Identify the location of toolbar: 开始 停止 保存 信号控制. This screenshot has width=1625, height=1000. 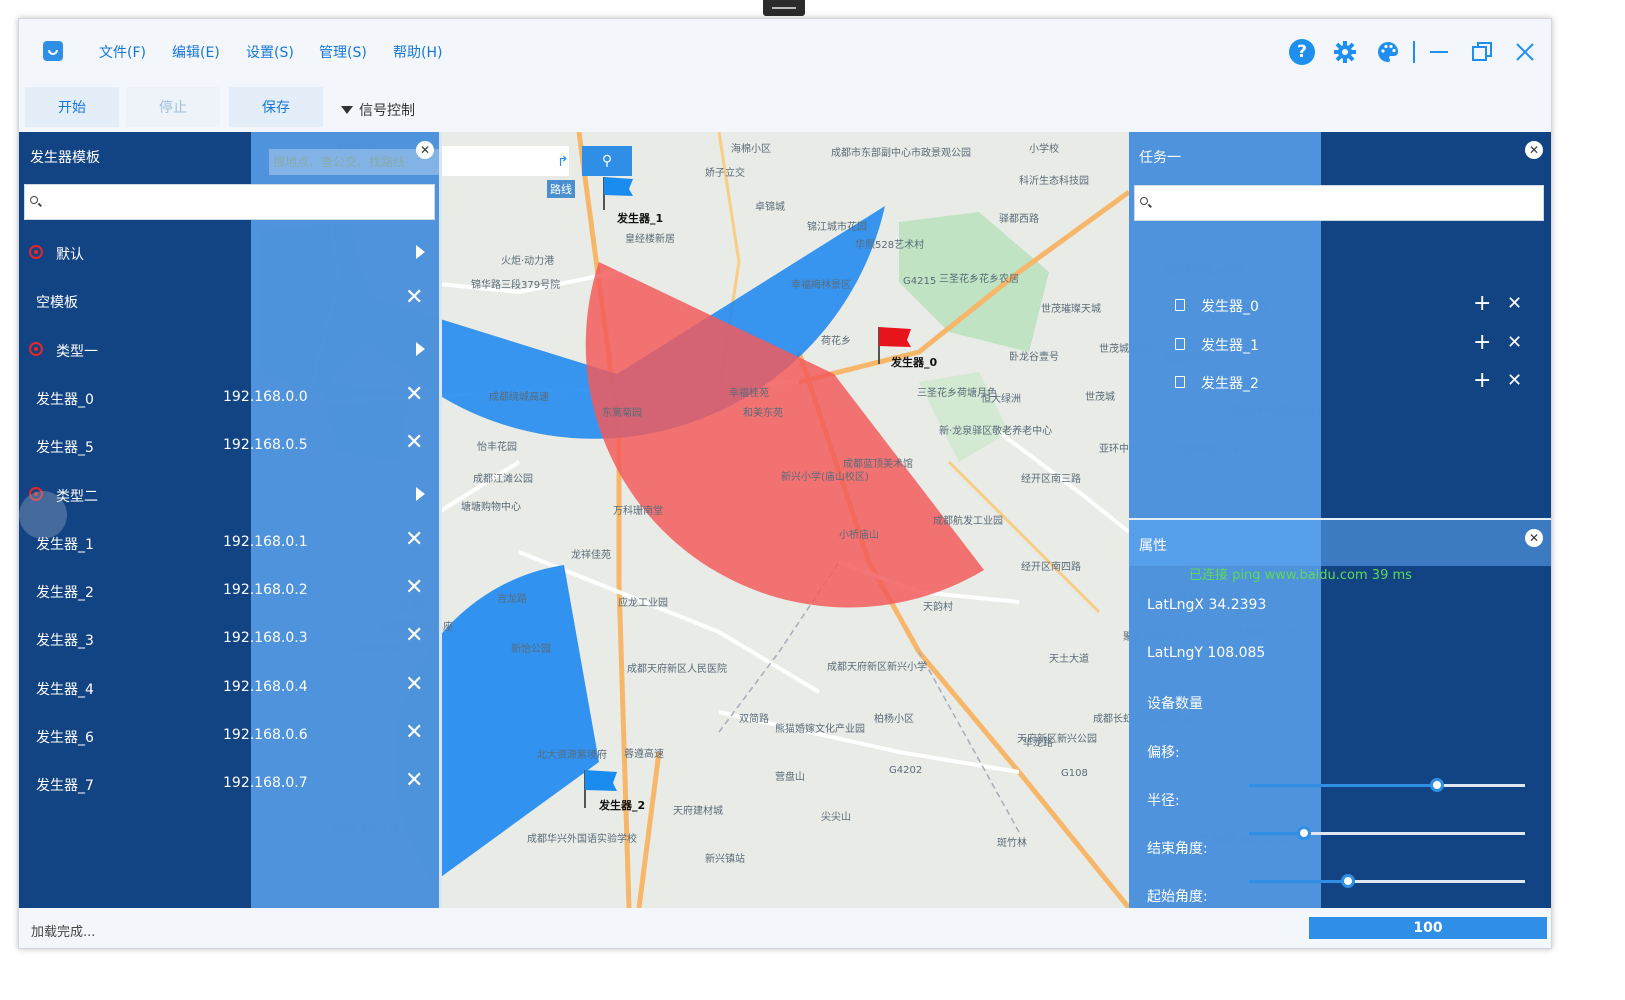
(785, 107).